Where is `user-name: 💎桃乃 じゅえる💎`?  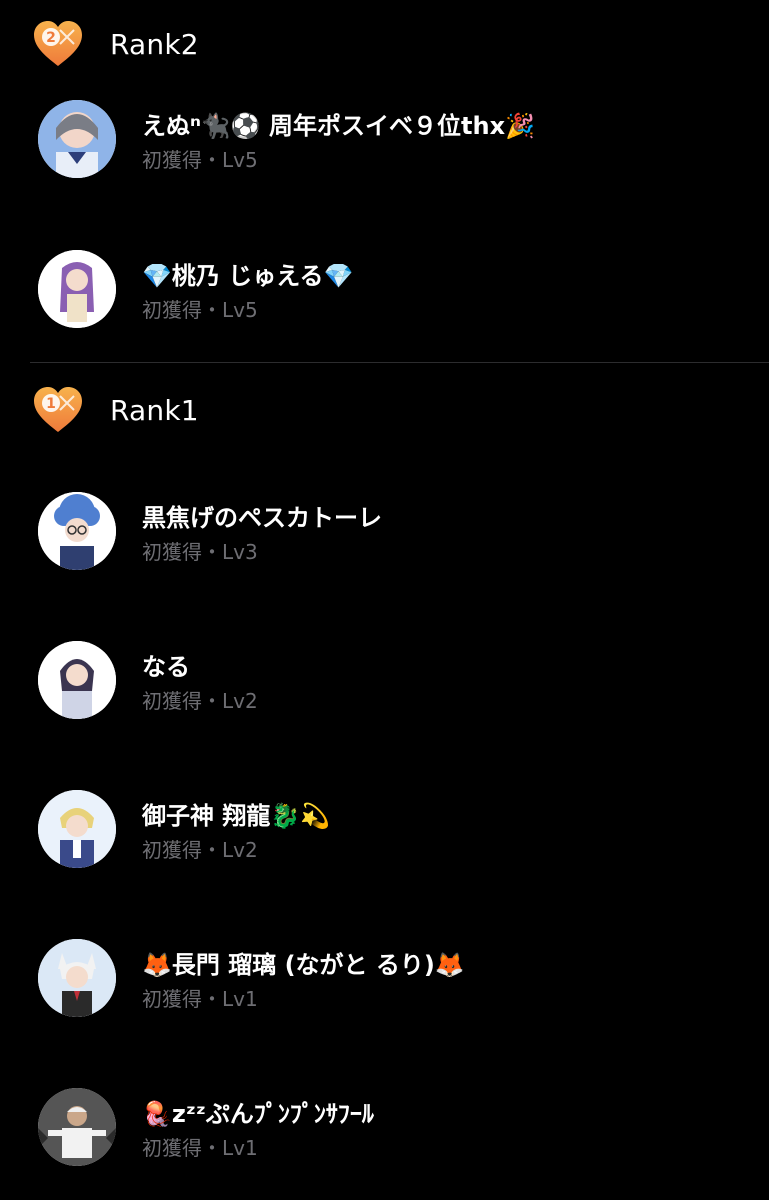 user-name: 💎桃乃 じゅえる💎 is located at coordinates (248, 276).